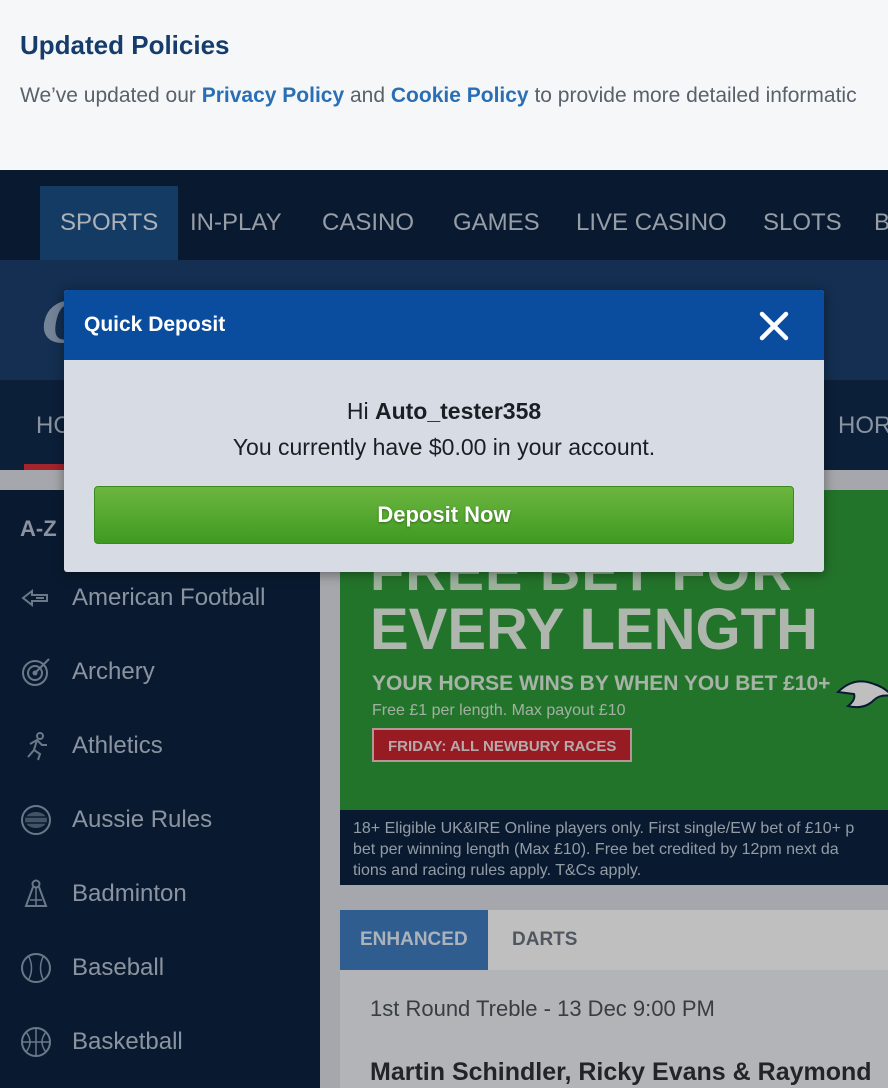 The width and height of the screenshot is (888, 1088). What do you see at coordinates (460, 95) in the screenshot?
I see `cookie-policy-link: Cookie Policy` at bounding box center [460, 95].